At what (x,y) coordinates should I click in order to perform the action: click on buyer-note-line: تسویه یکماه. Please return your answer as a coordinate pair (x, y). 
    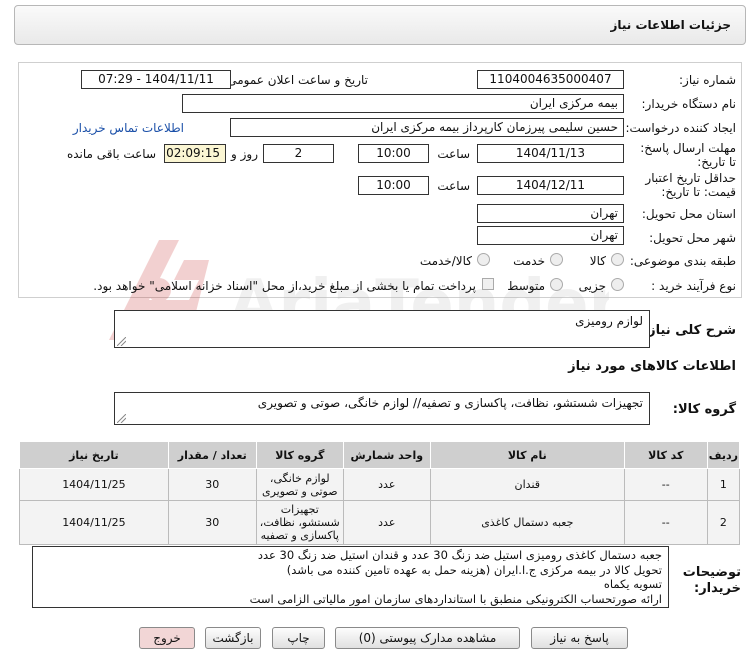
    Looking at the image, I should click on (632, 584).